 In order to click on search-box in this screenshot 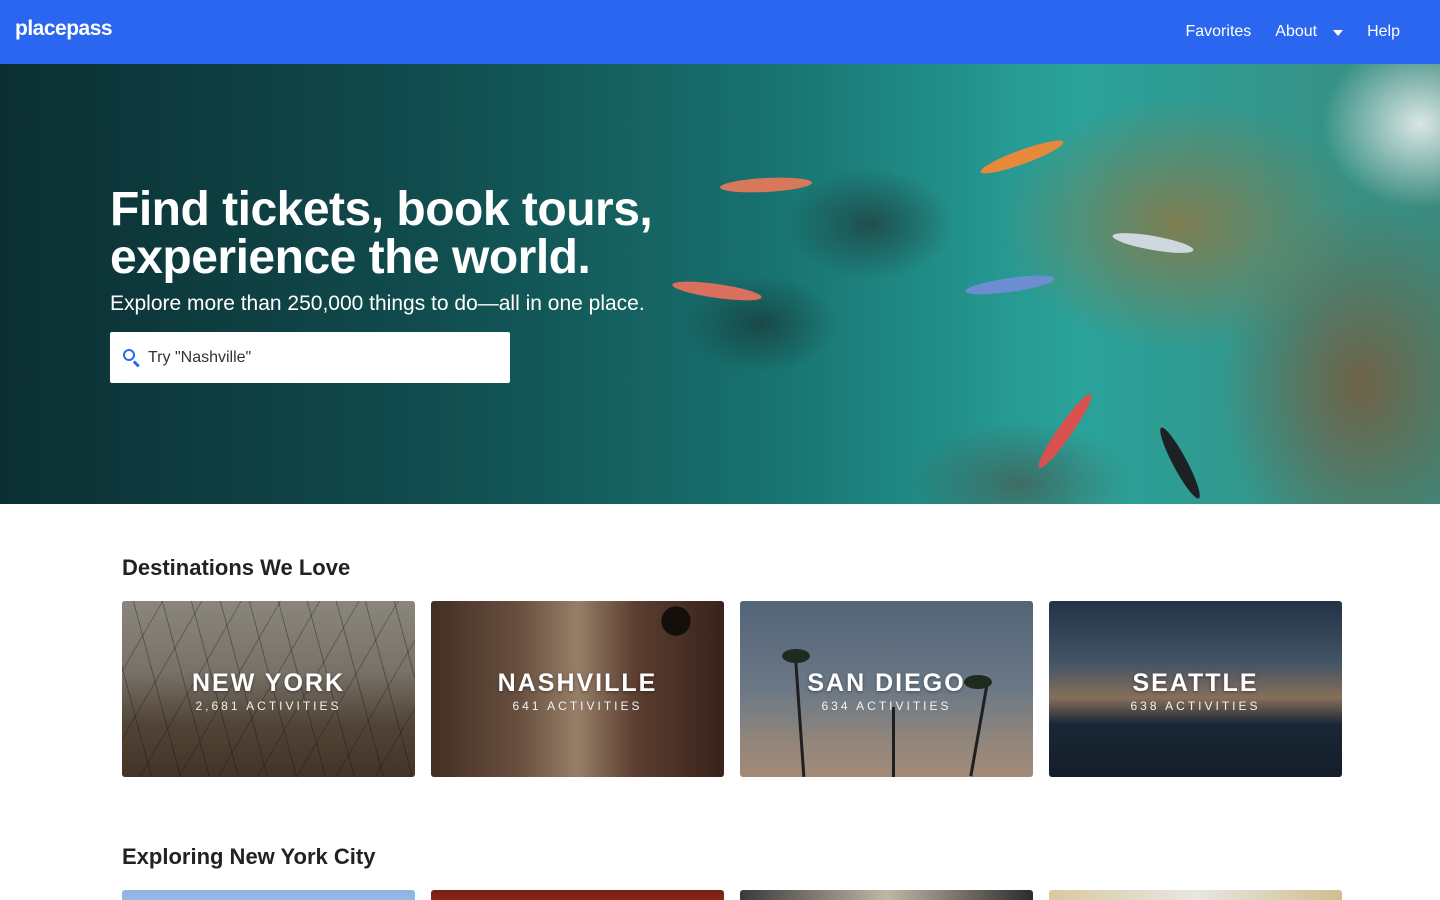, I will do `click(310, 357)`.